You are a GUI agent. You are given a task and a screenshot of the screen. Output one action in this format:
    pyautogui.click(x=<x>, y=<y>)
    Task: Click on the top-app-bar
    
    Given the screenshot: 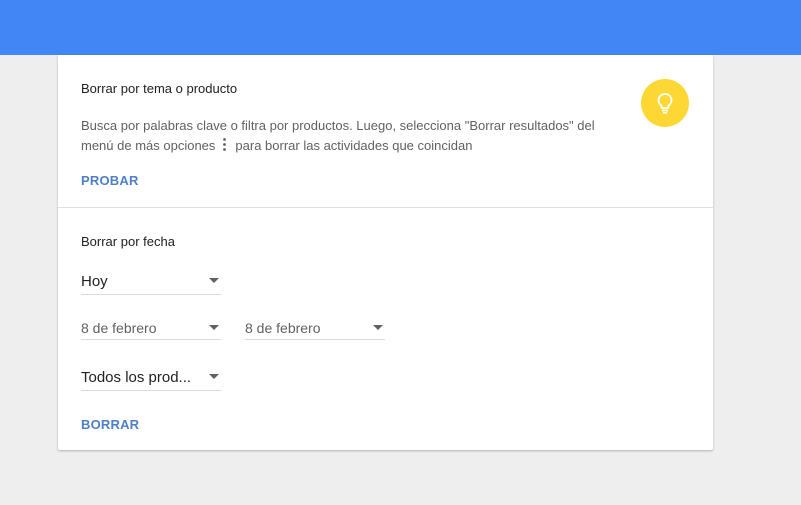 What is the action you would take?
    pyautogui.click(x=400, y=27)
    